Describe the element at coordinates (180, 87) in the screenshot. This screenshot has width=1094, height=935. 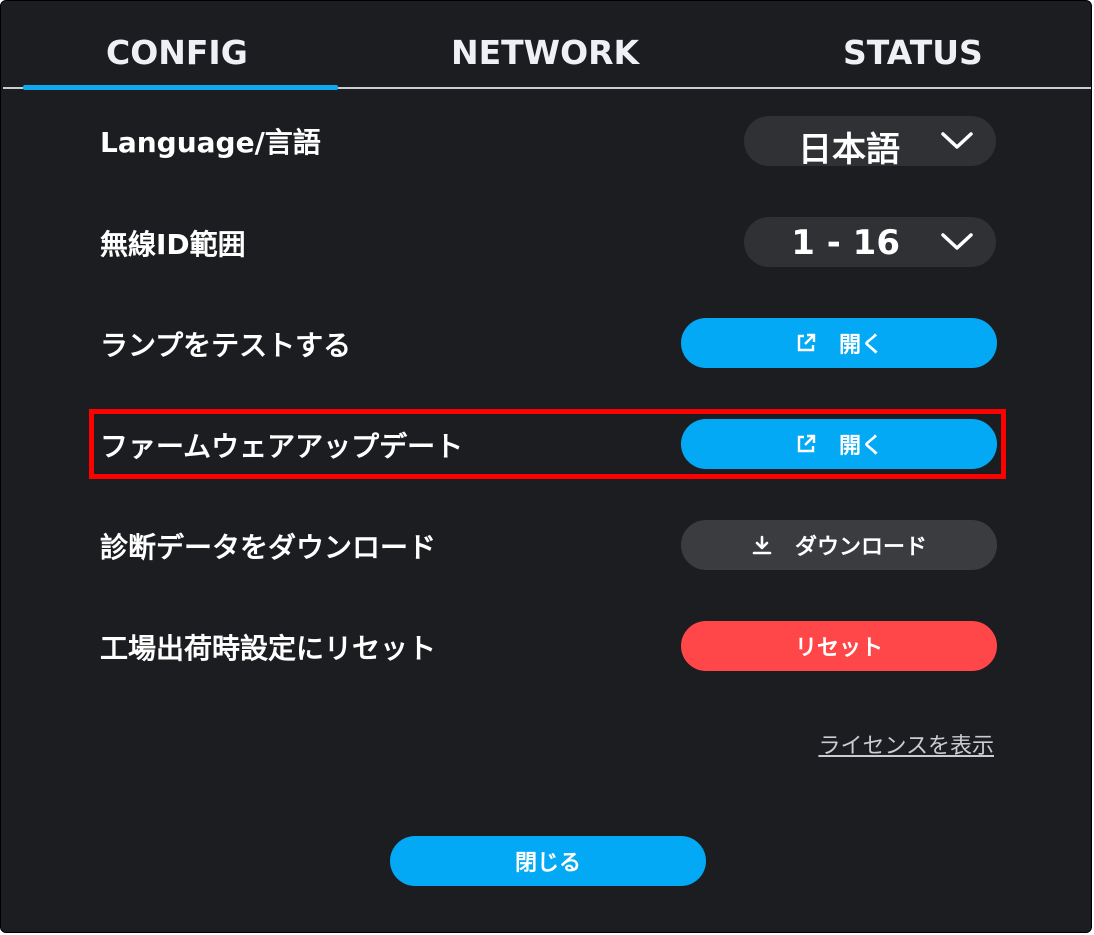
I see `active-tab-indicator` at that location.